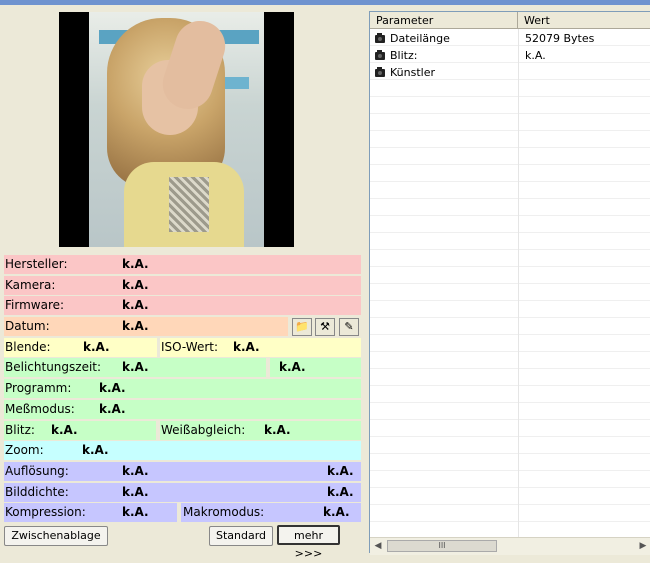  Describe the element at coordinates (349, 327) in the screenshot. I see `edit-icon: ✎` at that location.